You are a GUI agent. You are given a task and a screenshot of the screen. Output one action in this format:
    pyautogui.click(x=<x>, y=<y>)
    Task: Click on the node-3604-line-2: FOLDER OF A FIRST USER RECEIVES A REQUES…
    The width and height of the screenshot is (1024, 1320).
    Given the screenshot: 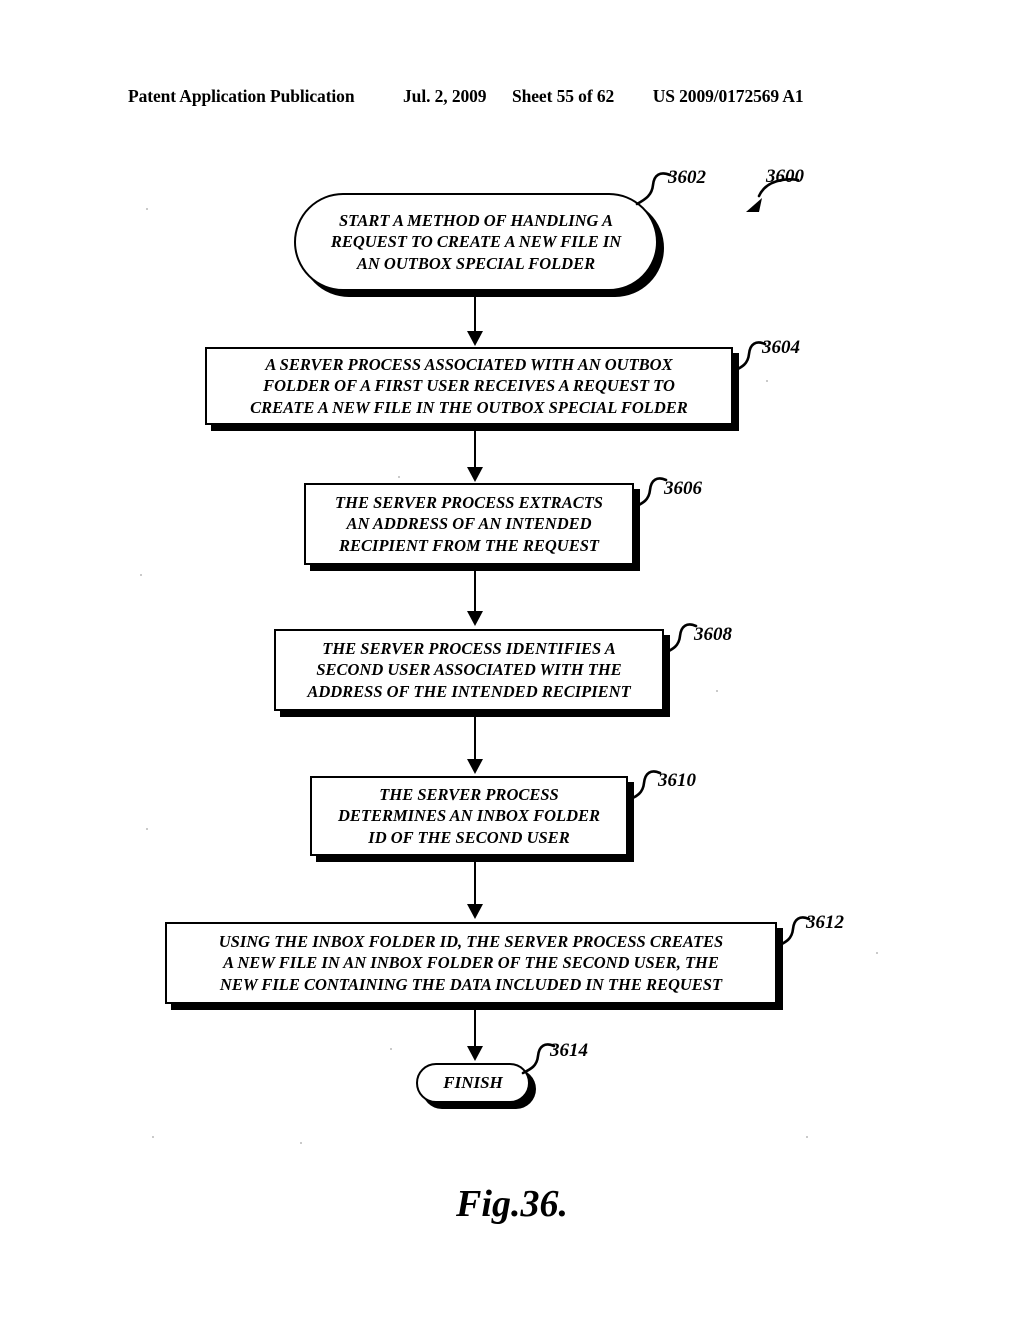 What is the action you would take?
    pyautogui.click(x=469, y=386)
    